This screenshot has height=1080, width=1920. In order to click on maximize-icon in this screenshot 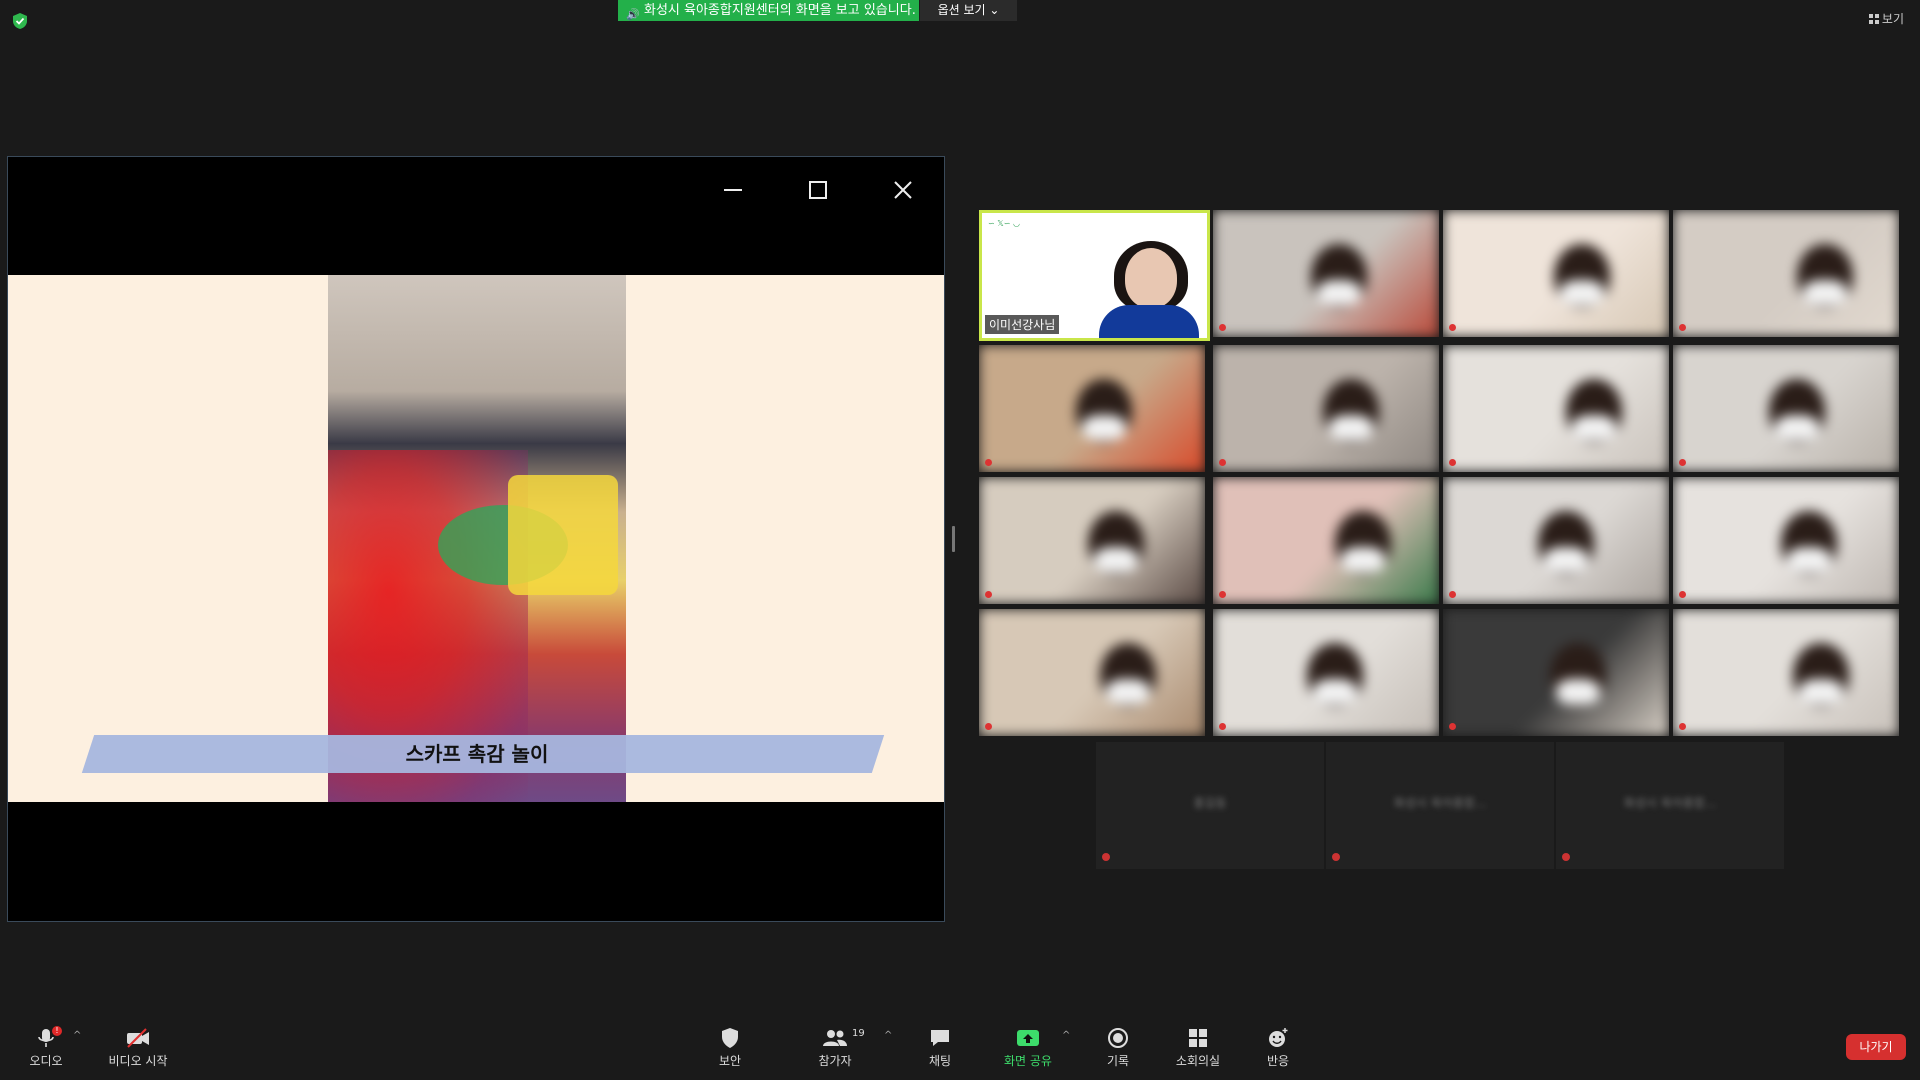, I will do `click(818, 190)`.